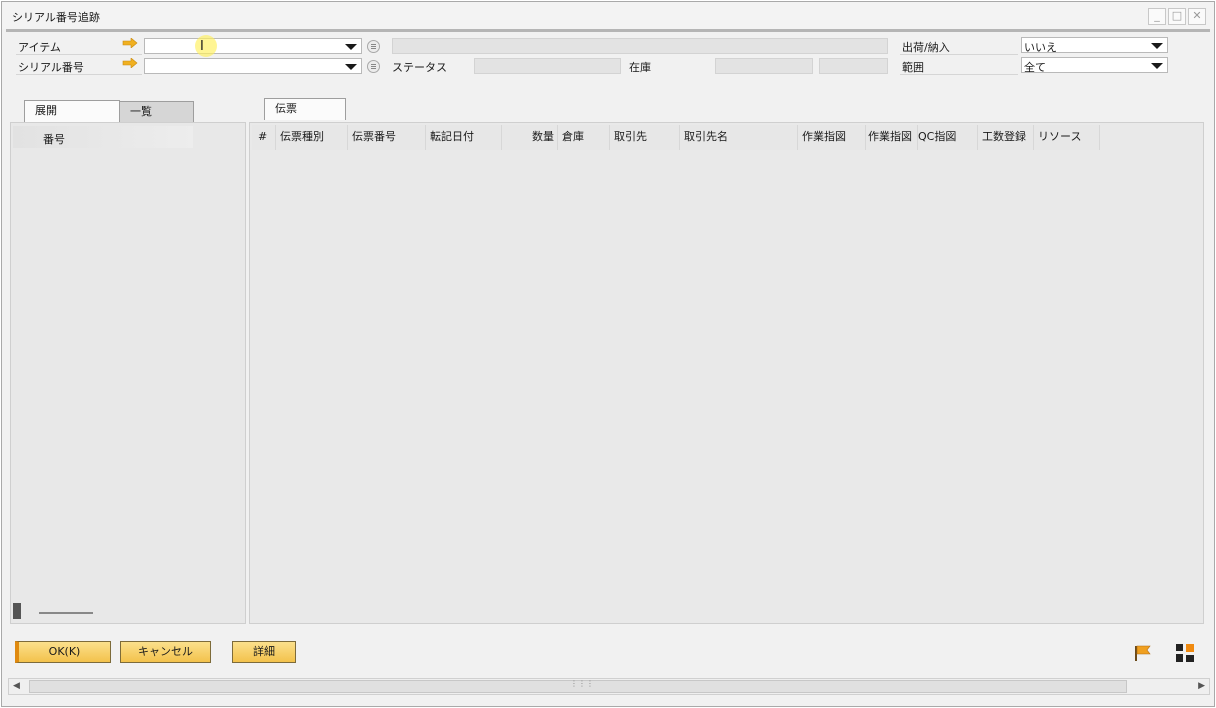 Image resolution: width=1216 pixels, height=708 pixels. Describe the element at coordinates (530, 137) in the screenshot. I see `column-header: 数量` at that location.